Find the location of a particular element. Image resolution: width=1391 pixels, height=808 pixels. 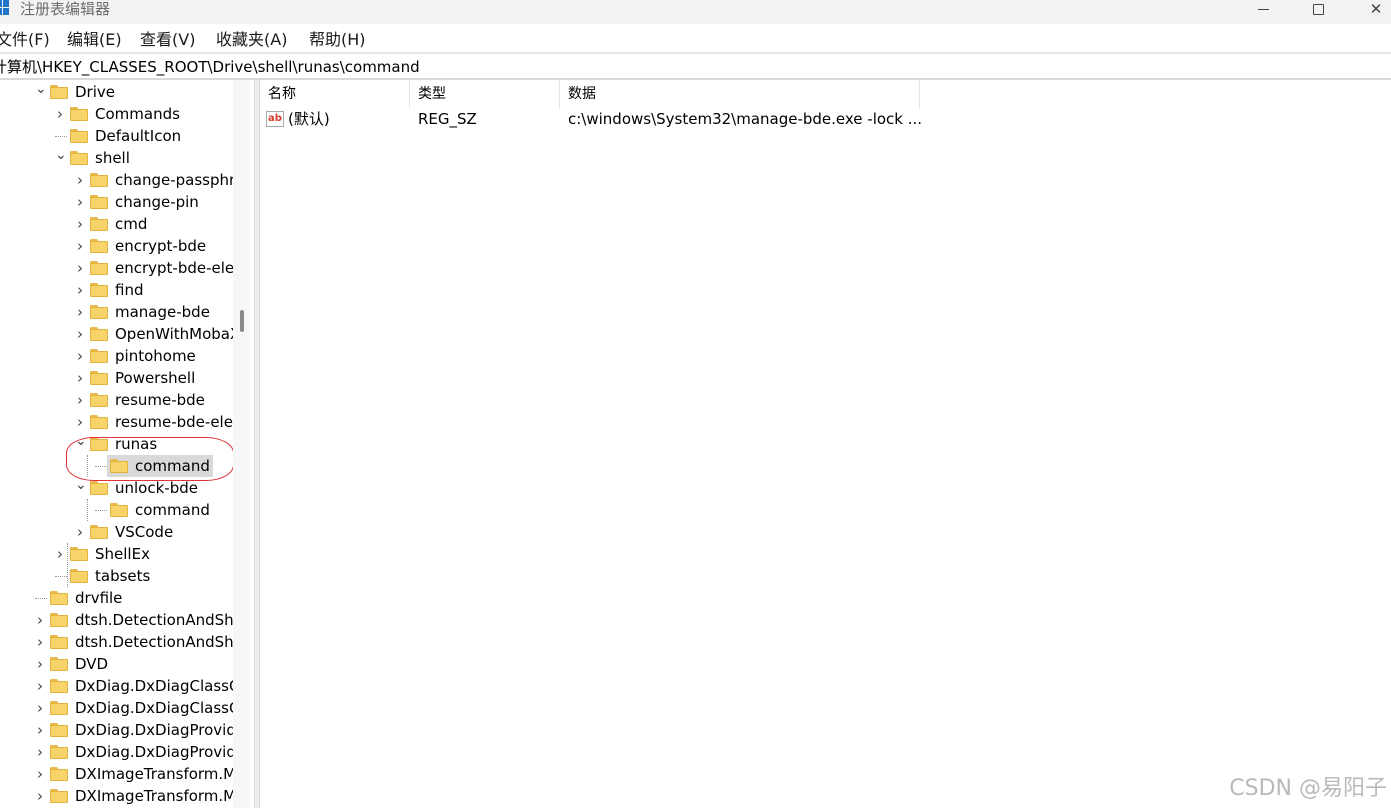

tree-item-label: DxDiag.DxDiagClassObject is located at coordinates (162, 708).